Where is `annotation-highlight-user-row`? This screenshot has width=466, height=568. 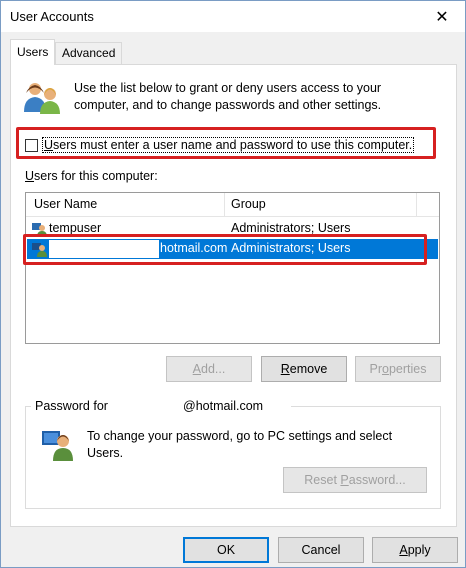
annotation-highlight-user-row is located at coordinates (225, 249).